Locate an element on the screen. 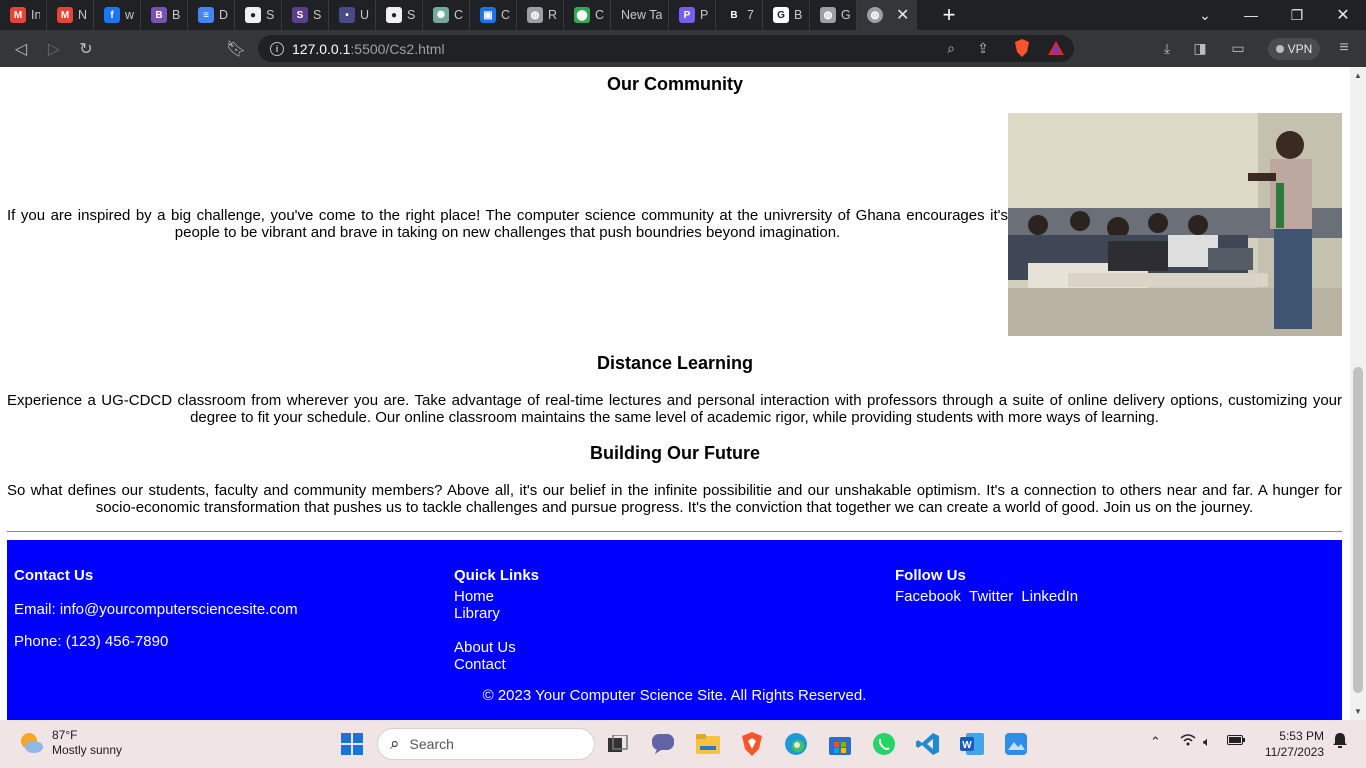 The width and height of the screenshot is (1366, 768). docs-icon: ≡ is located at coordinates (206, 15).